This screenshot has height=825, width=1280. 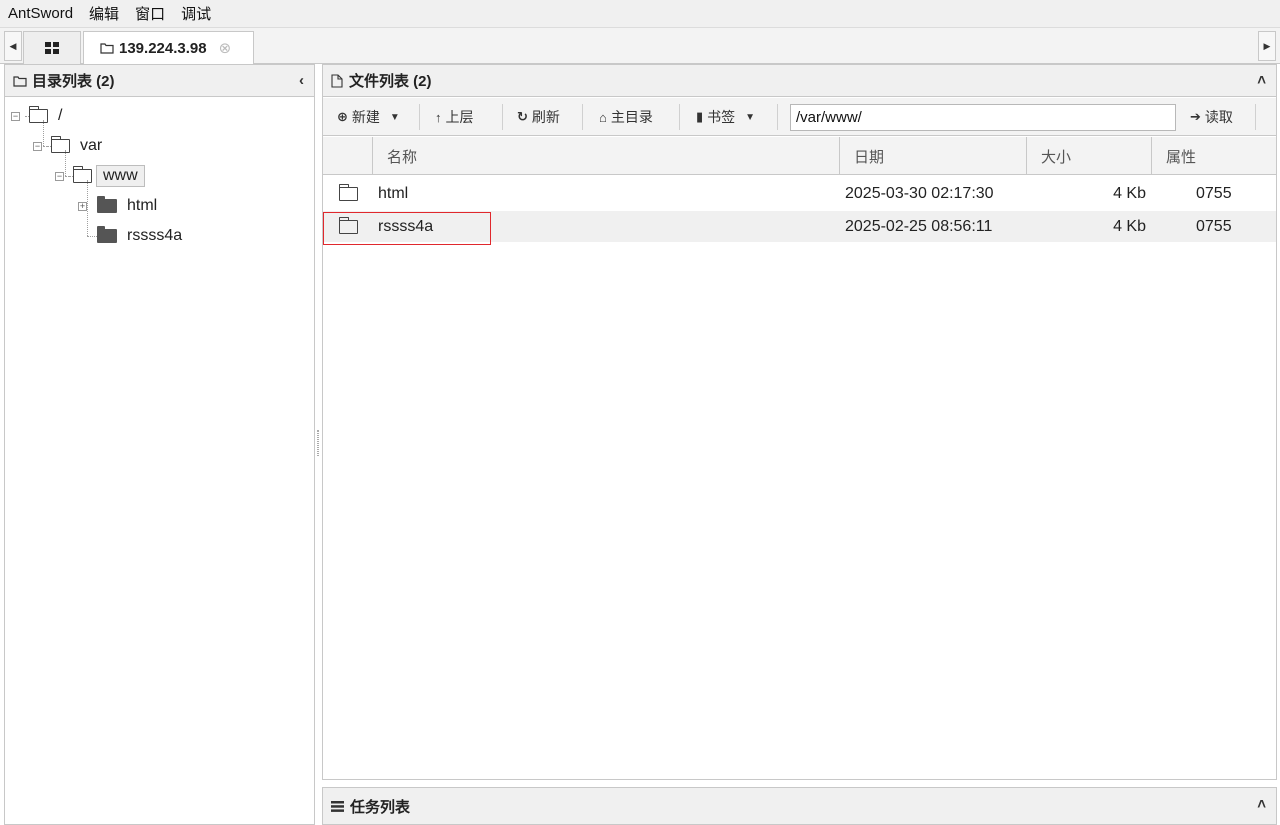 What do you see at coordinates (60, 115) in the screenshot?
I see `tree-node-label: /` at bounding box center [60, 115].